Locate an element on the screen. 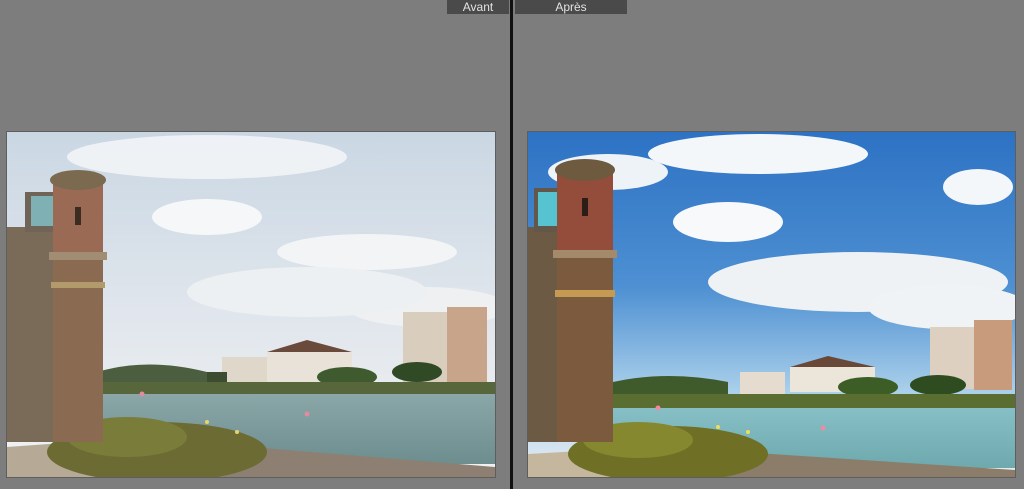 The height and width of the screenshot is (489, 1024). before-label: Avant is located at coordinates (478, 7).